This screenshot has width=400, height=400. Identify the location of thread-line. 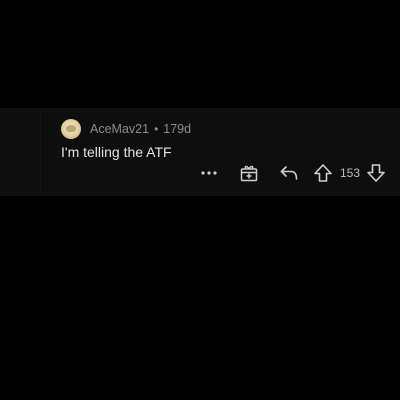
(40, 152).